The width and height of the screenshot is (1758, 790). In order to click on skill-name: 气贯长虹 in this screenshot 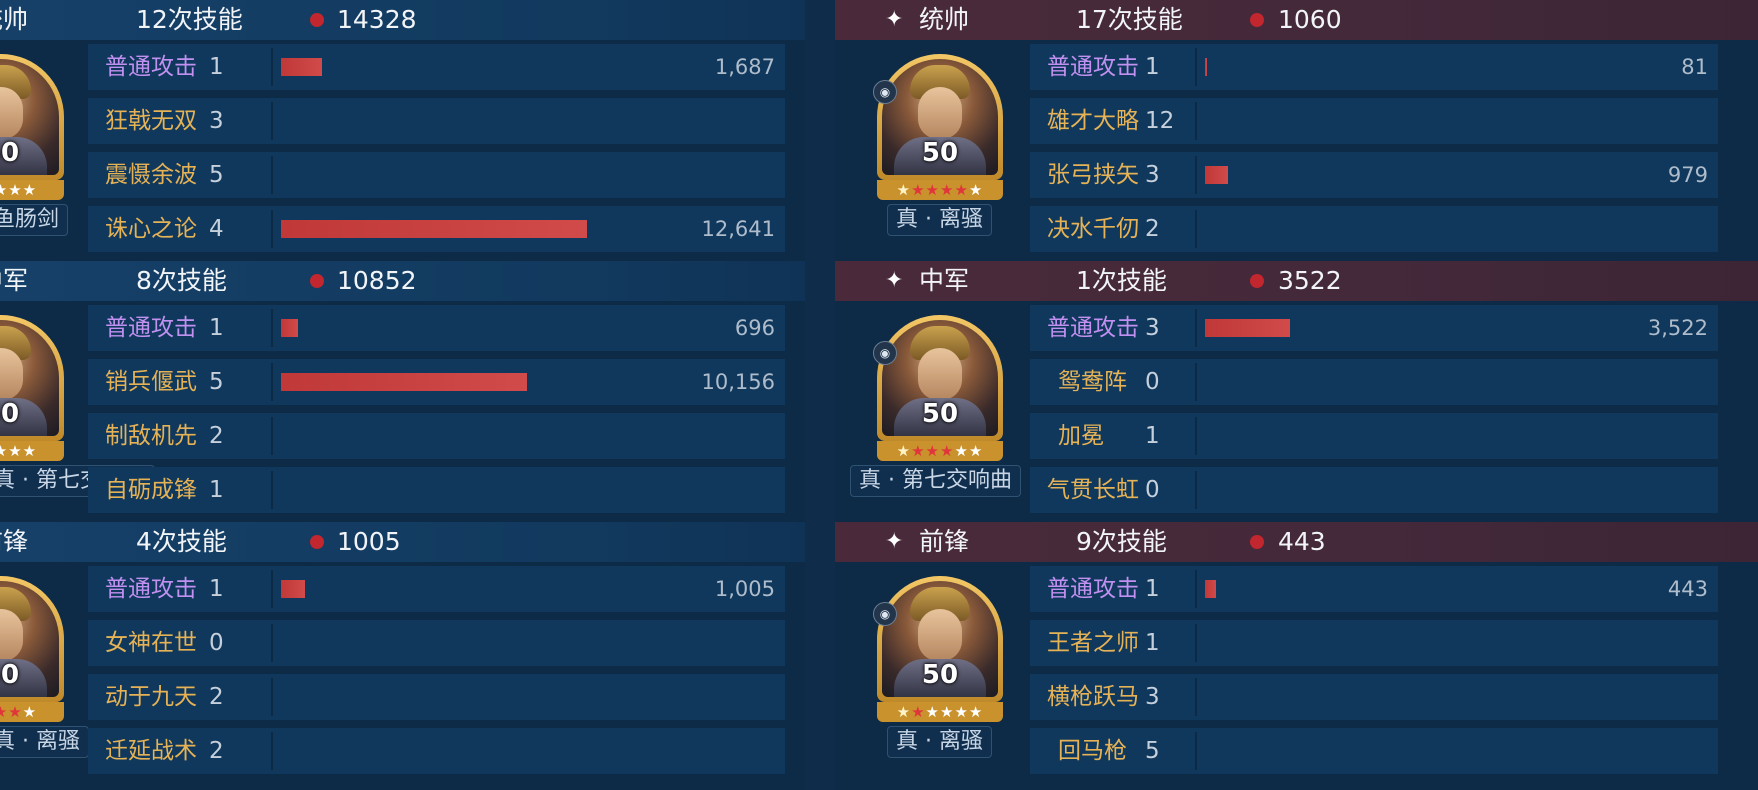, I will do `click(1093, 490)`.